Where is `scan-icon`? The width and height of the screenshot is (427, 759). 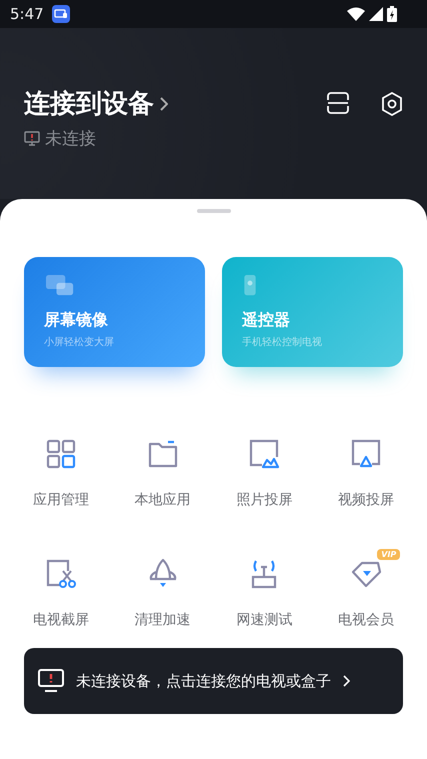 scan-icon is located at coordinates (338, 103).